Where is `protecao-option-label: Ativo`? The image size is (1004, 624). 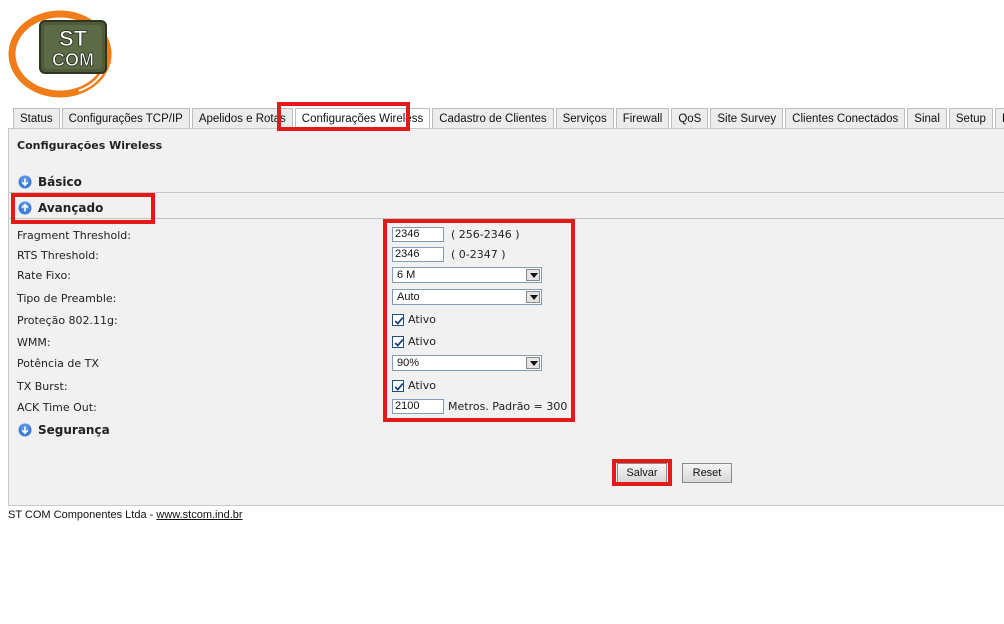
protecao-option-label: Ativo is located at coordinates (422, 319).